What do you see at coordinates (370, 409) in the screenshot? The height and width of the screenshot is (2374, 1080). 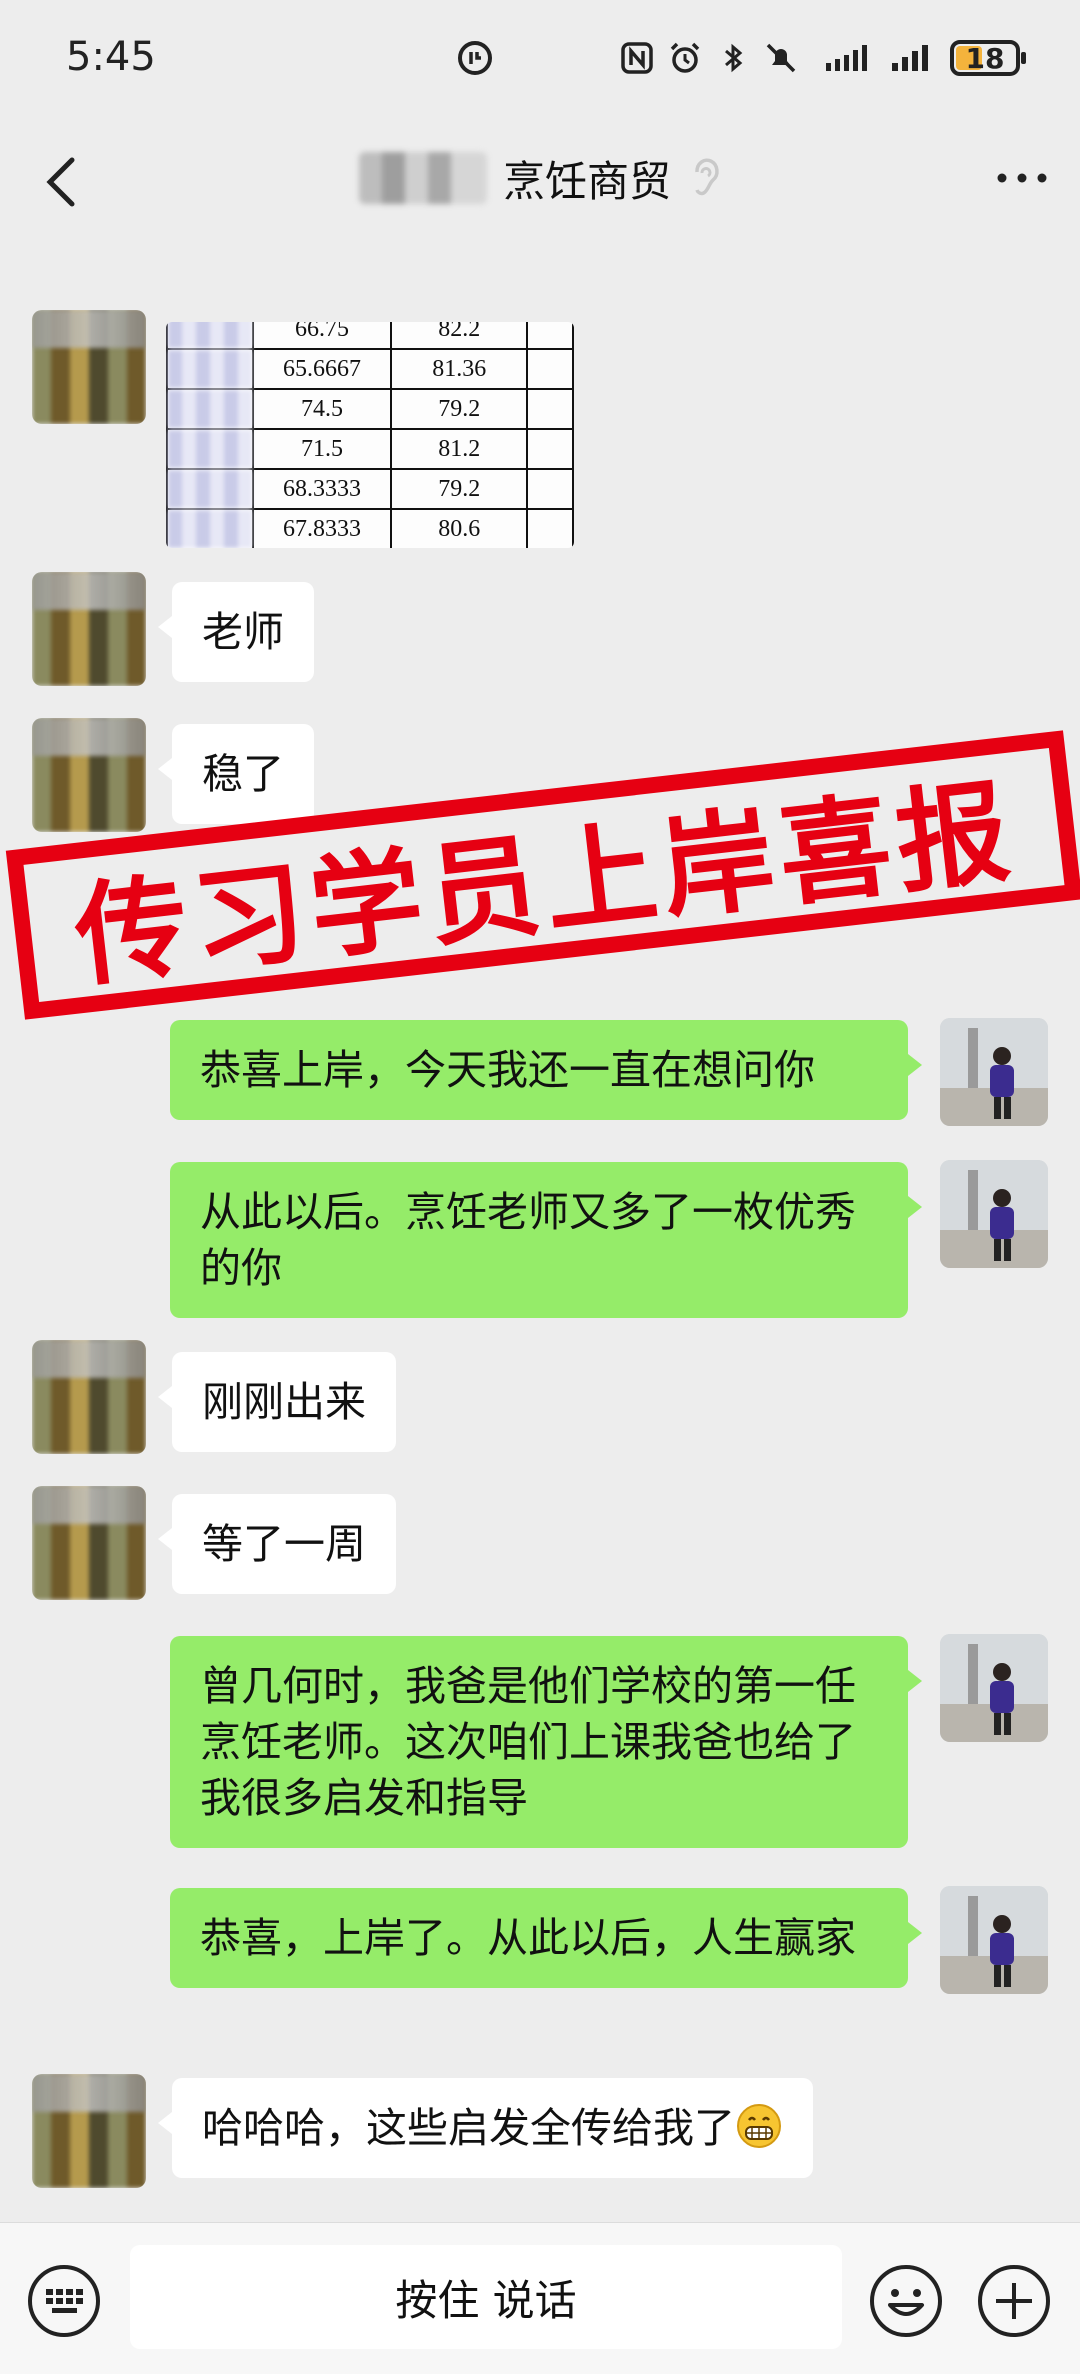 I see `table-row: 74.5 79.2` at bounding box center [370, 409].